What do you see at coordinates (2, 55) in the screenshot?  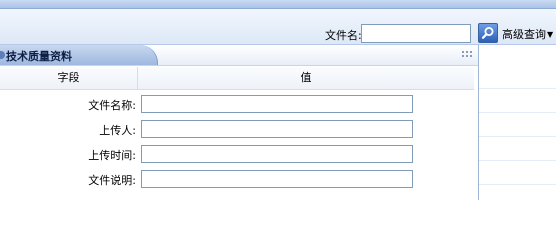 I see `tab-marker-icon` at bounding box center [2, 55].